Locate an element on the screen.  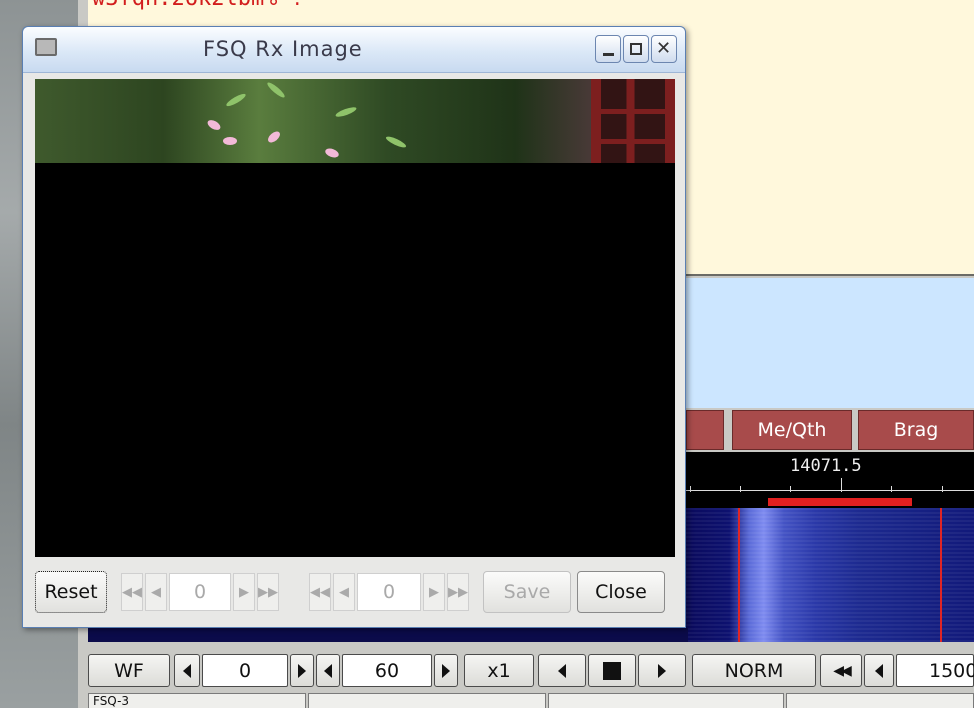
macro-label: Brag is located at coordinates (916, 430).